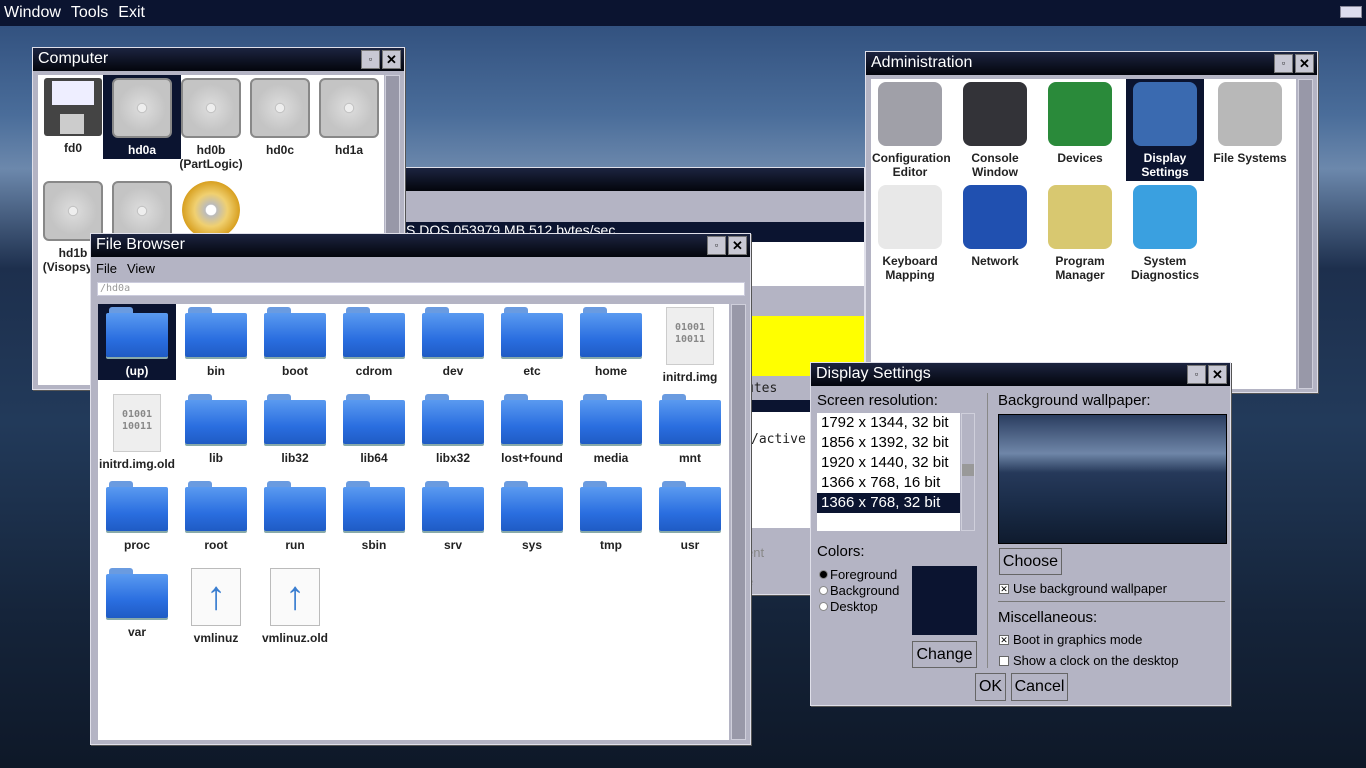 Image resolution: width=1366 pixels, height=768 pixels. What do you see at coordinates (1091, 63) in the screenshot?
I see `administration-titlebar: Administration ▫ ✕` at bounding box center [1091, 63].